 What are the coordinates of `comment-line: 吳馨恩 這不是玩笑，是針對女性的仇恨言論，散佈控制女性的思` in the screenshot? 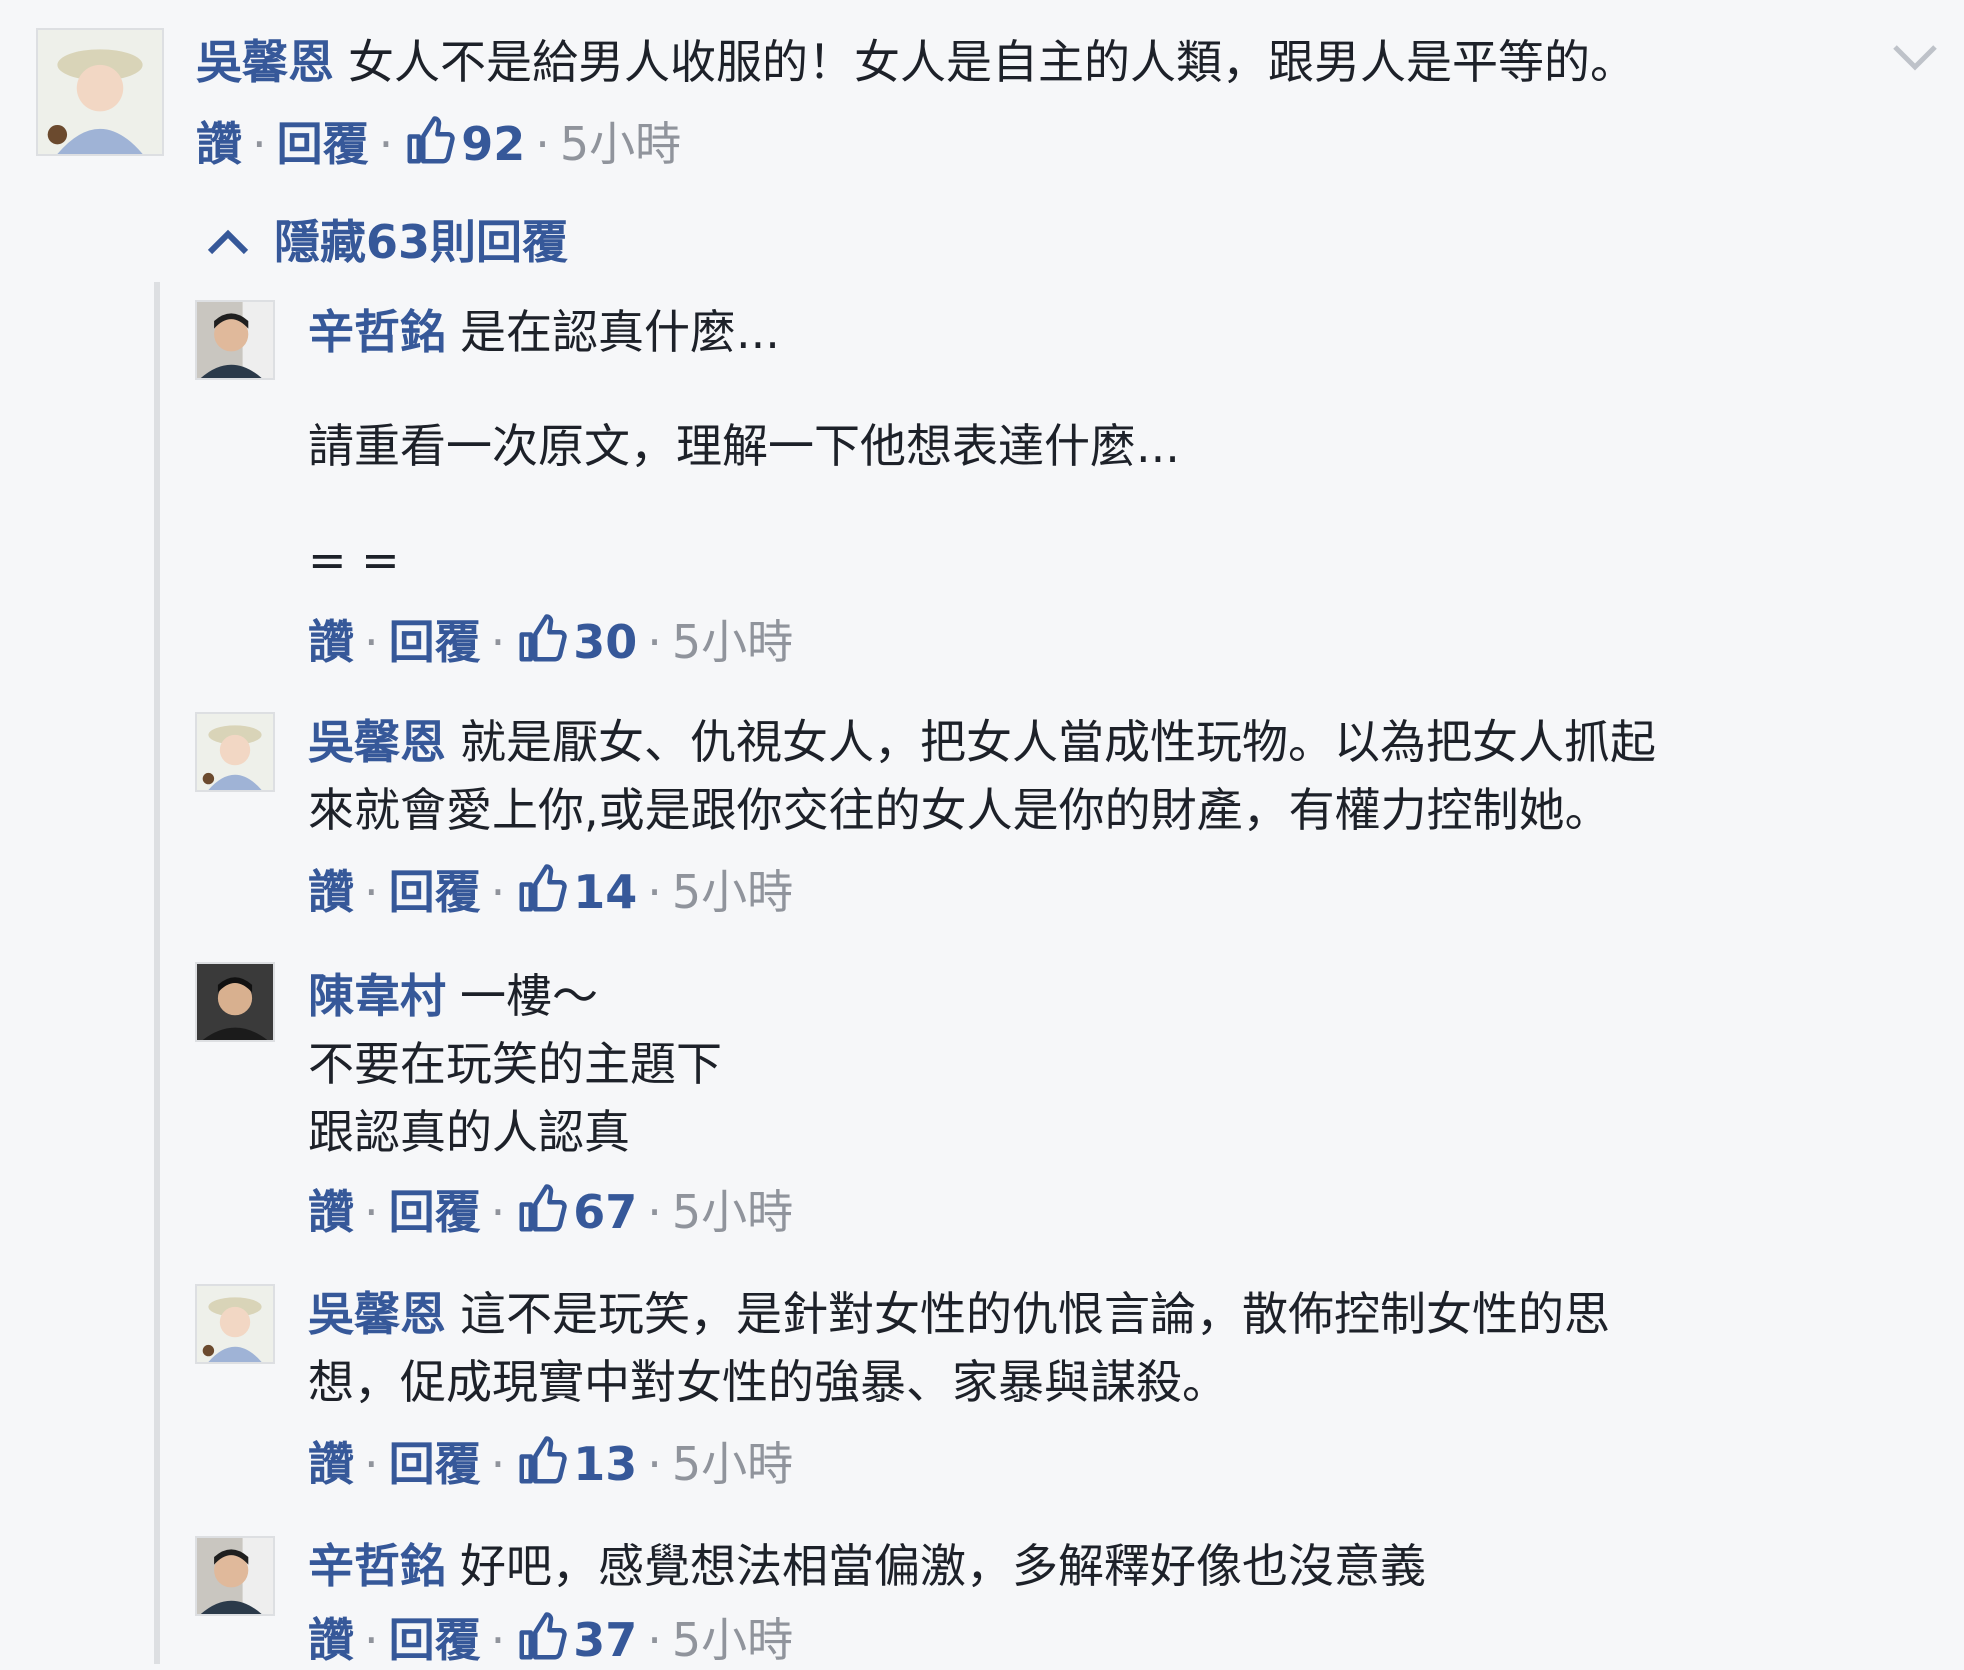 It's located at (959, 1314).